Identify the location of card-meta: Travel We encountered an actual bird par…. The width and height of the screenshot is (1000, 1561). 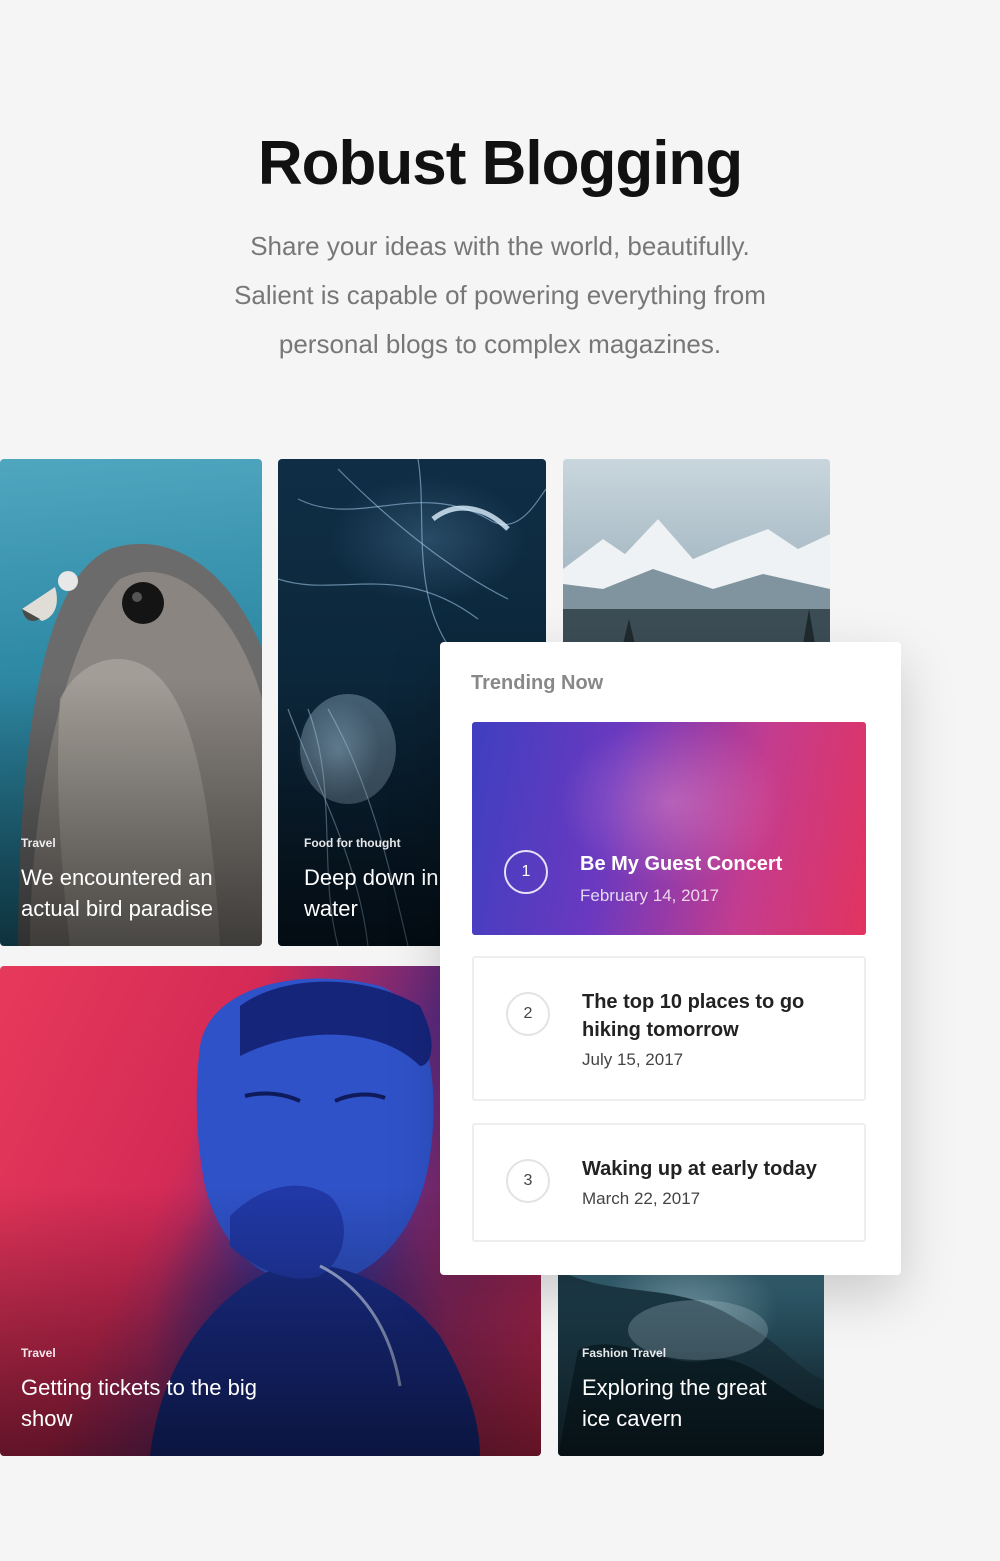
(134, 880).